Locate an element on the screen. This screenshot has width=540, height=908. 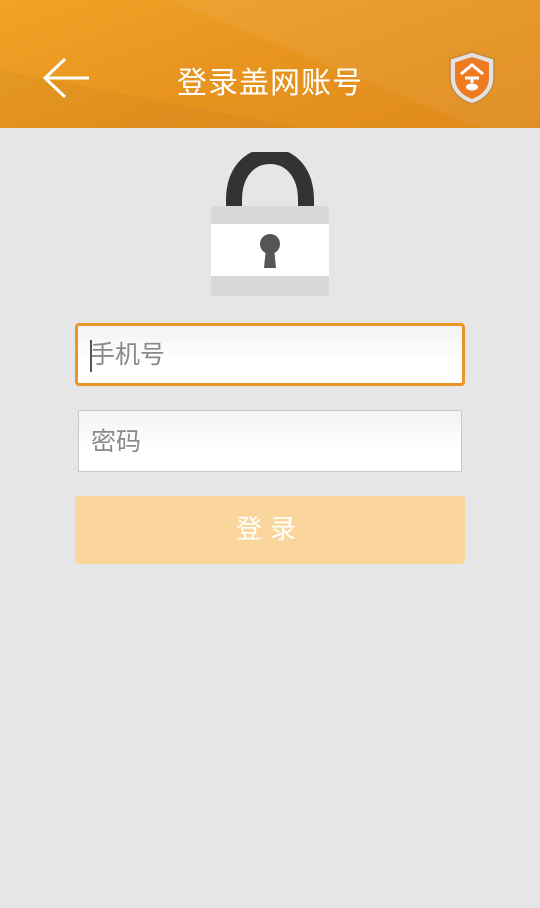
shield-button is located at coordinates (472, 78).